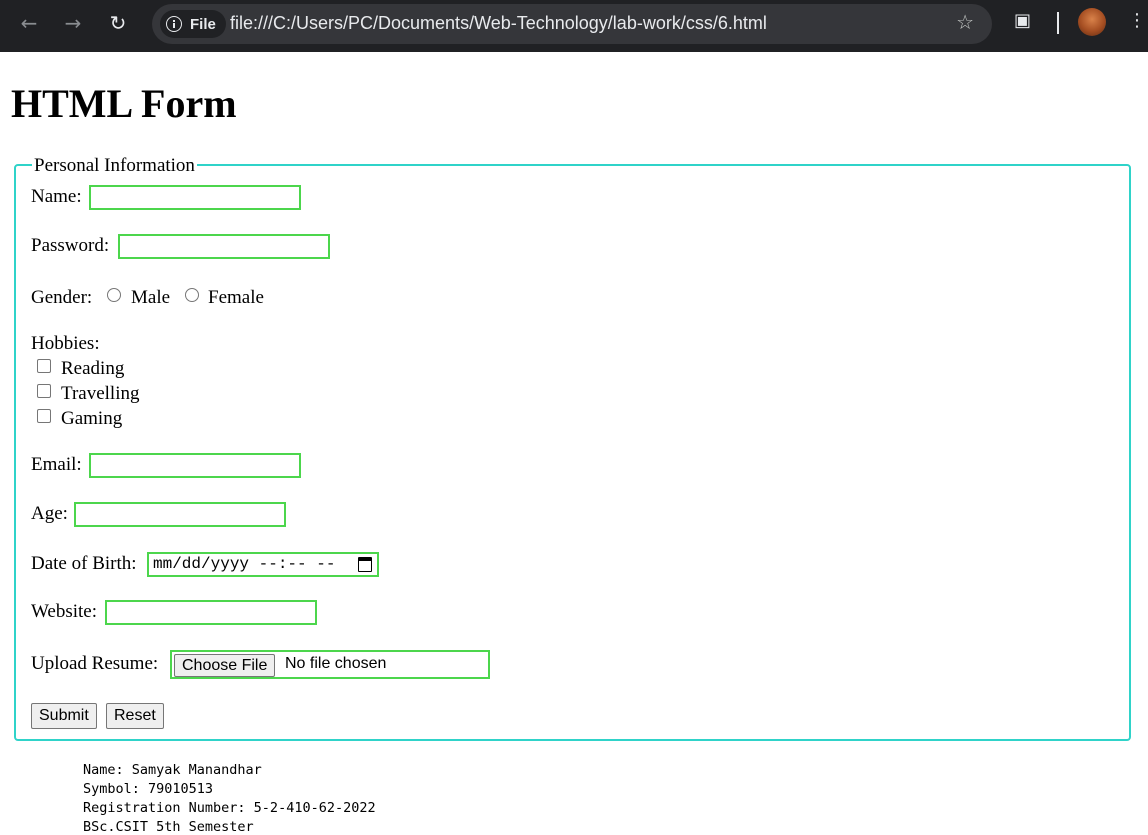 The image size is (1148, 835). Describe the element at coordinates (64, 611) in the screenshot. I see `website-label: Website:` at that location.